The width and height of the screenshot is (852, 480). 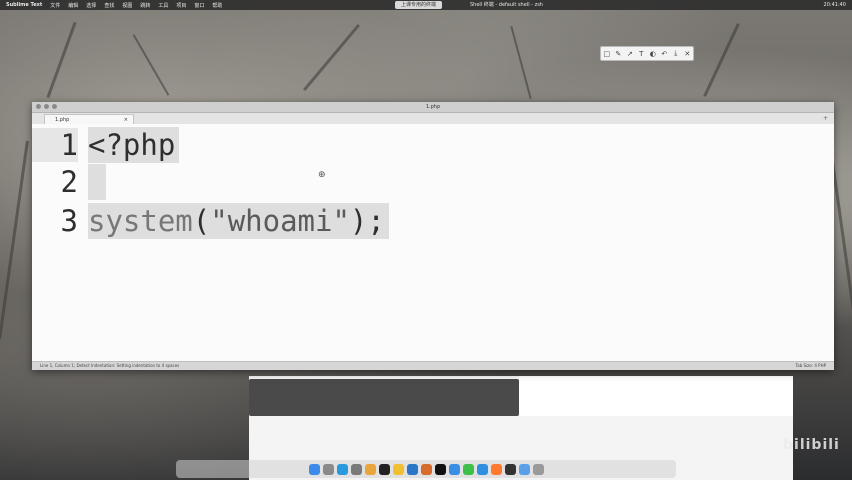 I want to click on code-text: system("whoami");, so click(x=238, y=221).